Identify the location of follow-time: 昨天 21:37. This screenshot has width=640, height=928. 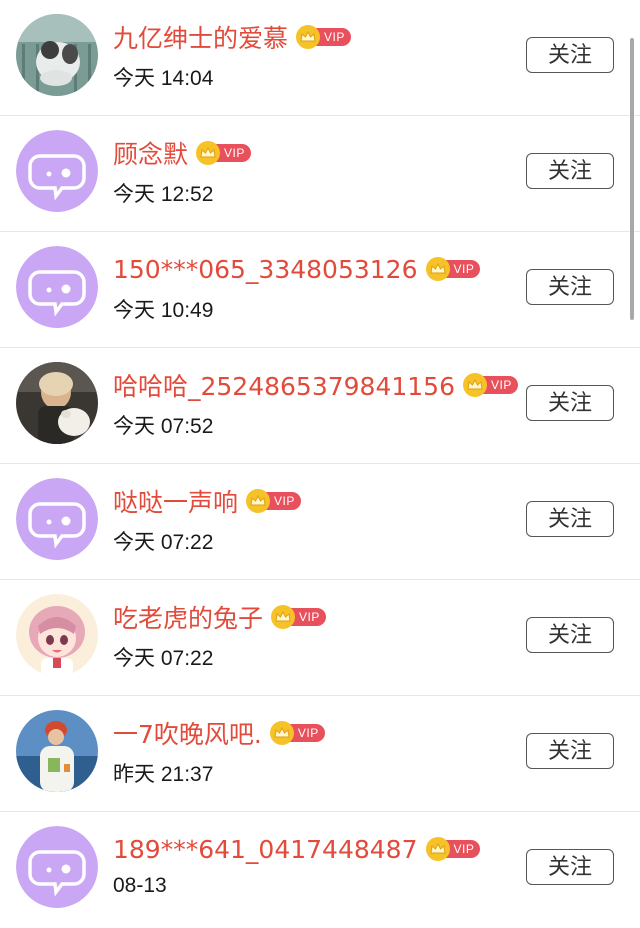
(163, 774).